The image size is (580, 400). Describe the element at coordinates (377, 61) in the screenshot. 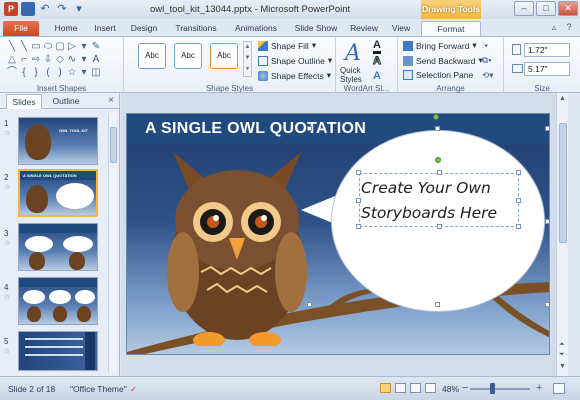

I see `text-outline-icon: A` at that location.